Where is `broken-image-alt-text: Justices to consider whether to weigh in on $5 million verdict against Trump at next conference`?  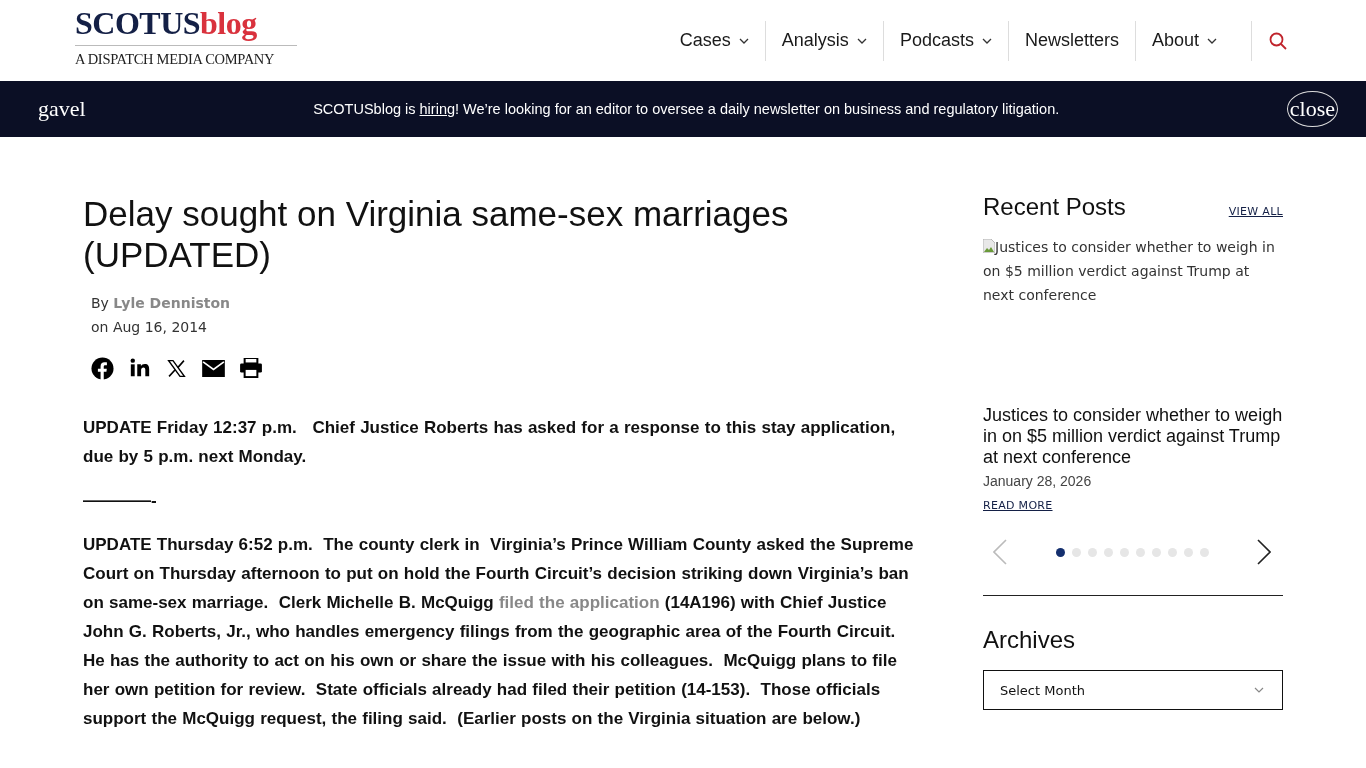 broken-image-alt-text: Justices to consider whether to weigh in on $5 million verdict against Trump at next conference is located at coordinates (1129, 271).